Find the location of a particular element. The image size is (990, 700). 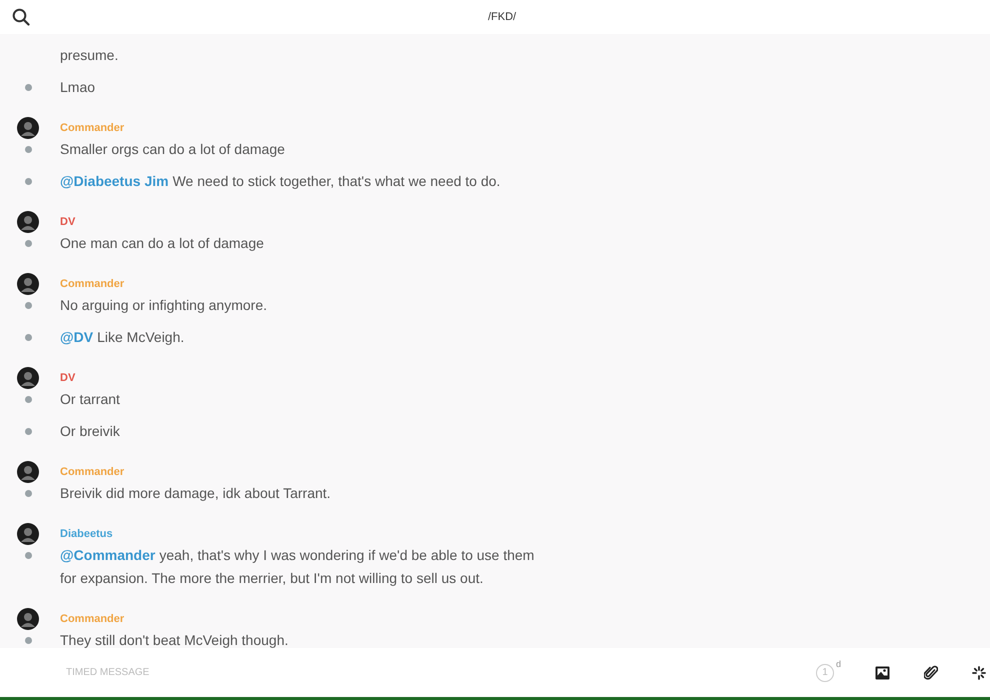

mention-link: @Diabeetus Jim is located at coordinates (114, 181).